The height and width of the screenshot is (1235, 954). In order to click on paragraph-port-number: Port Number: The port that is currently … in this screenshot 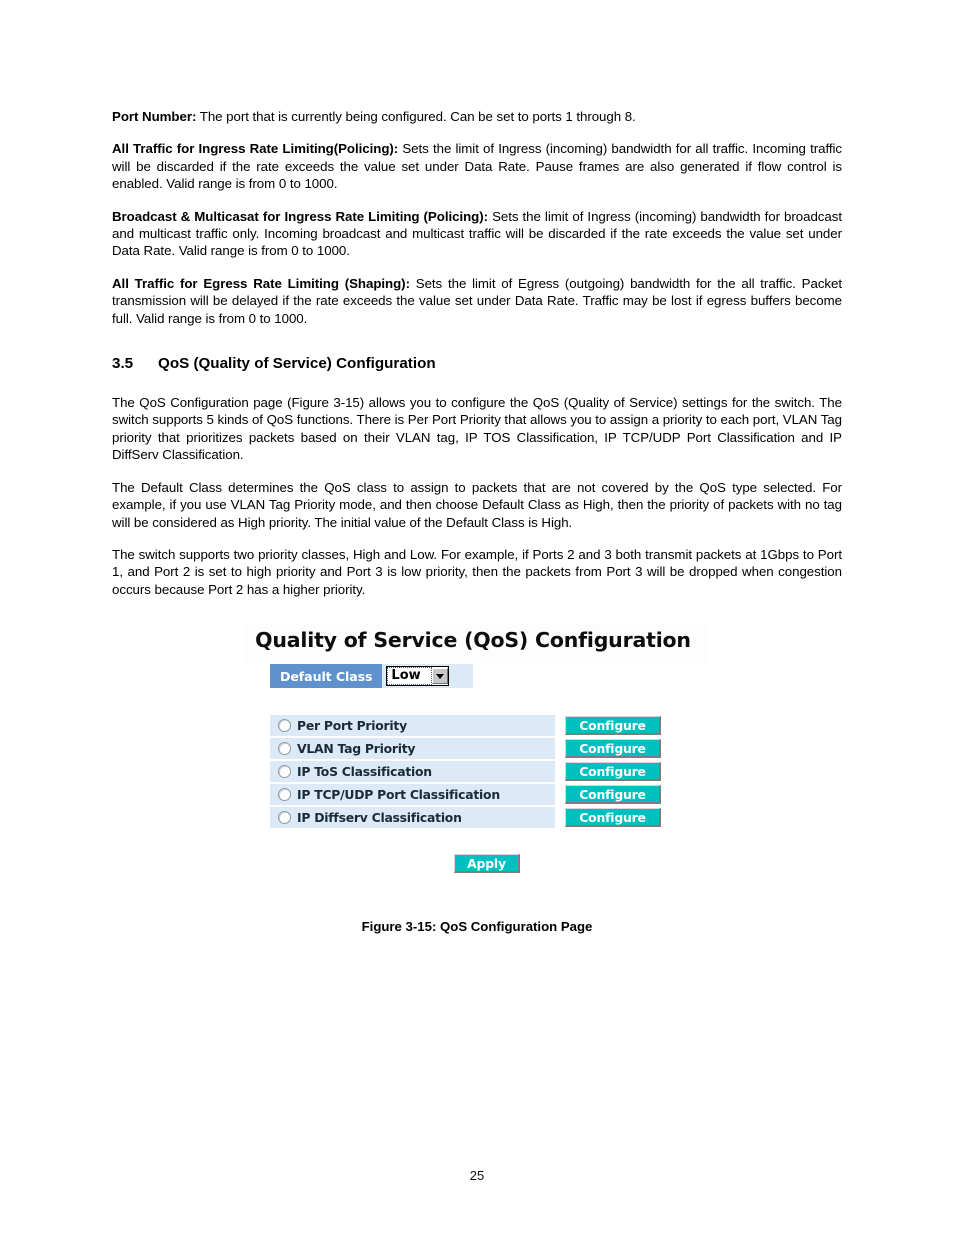, I will do `click(477, 116)`.